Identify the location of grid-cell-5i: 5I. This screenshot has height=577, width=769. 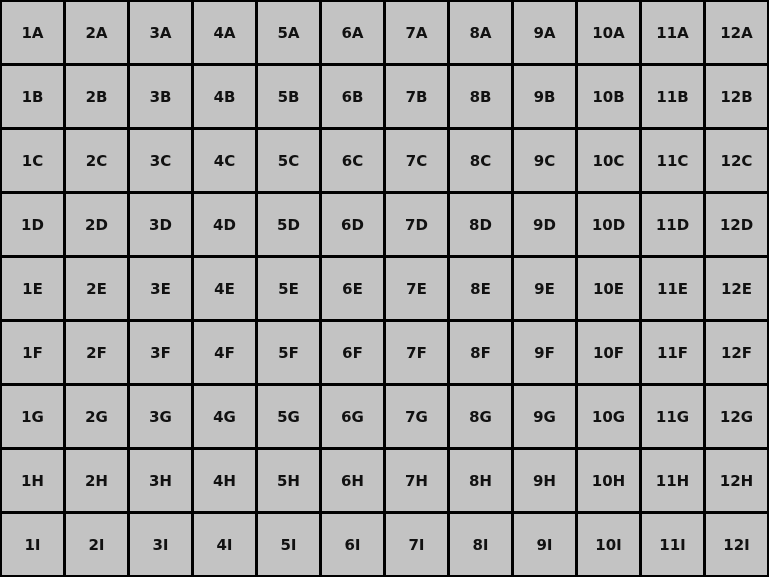
(288, 544).